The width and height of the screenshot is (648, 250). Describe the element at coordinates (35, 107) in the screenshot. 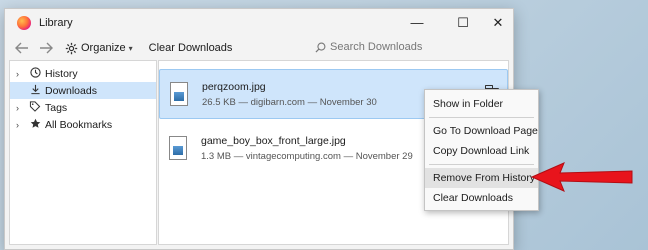

I see `tag-icon` at that location.